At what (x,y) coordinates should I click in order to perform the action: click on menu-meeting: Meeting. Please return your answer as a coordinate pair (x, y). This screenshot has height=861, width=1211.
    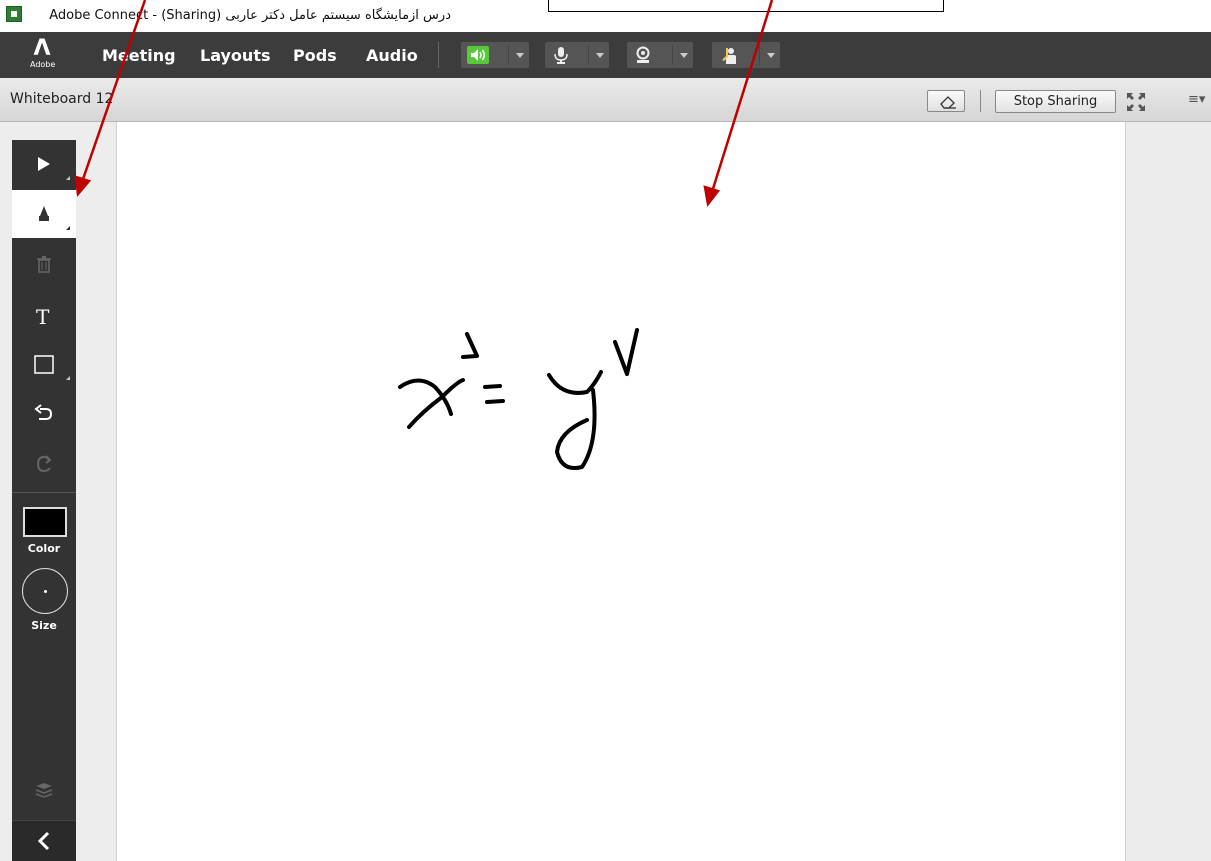
    Looking at the image, I should click on (139, 55).